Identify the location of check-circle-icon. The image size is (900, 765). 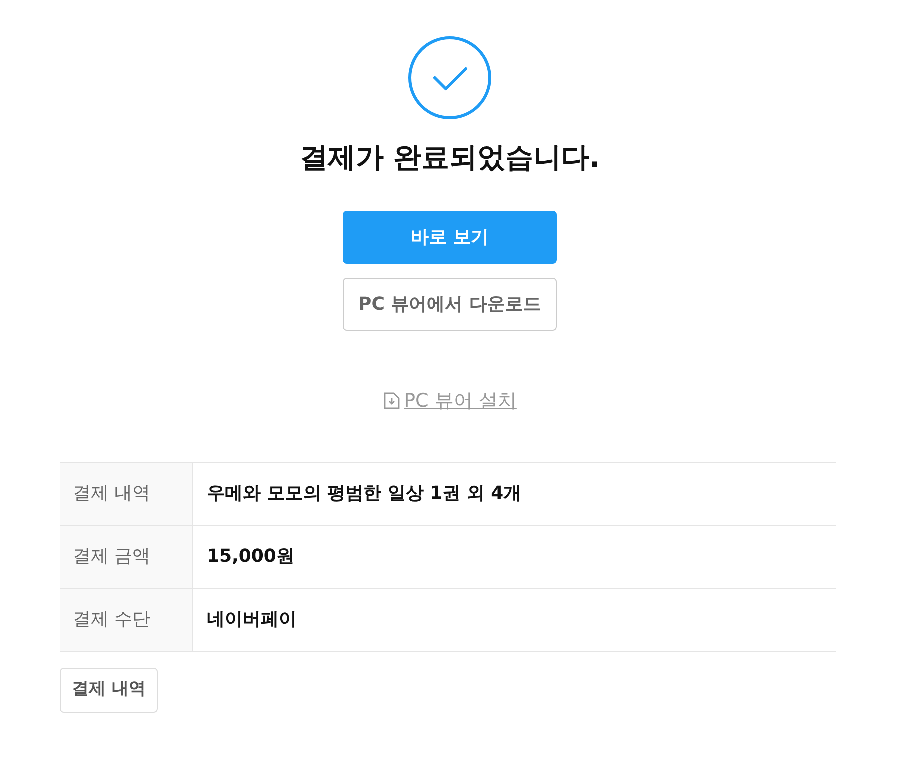
(450, 78).